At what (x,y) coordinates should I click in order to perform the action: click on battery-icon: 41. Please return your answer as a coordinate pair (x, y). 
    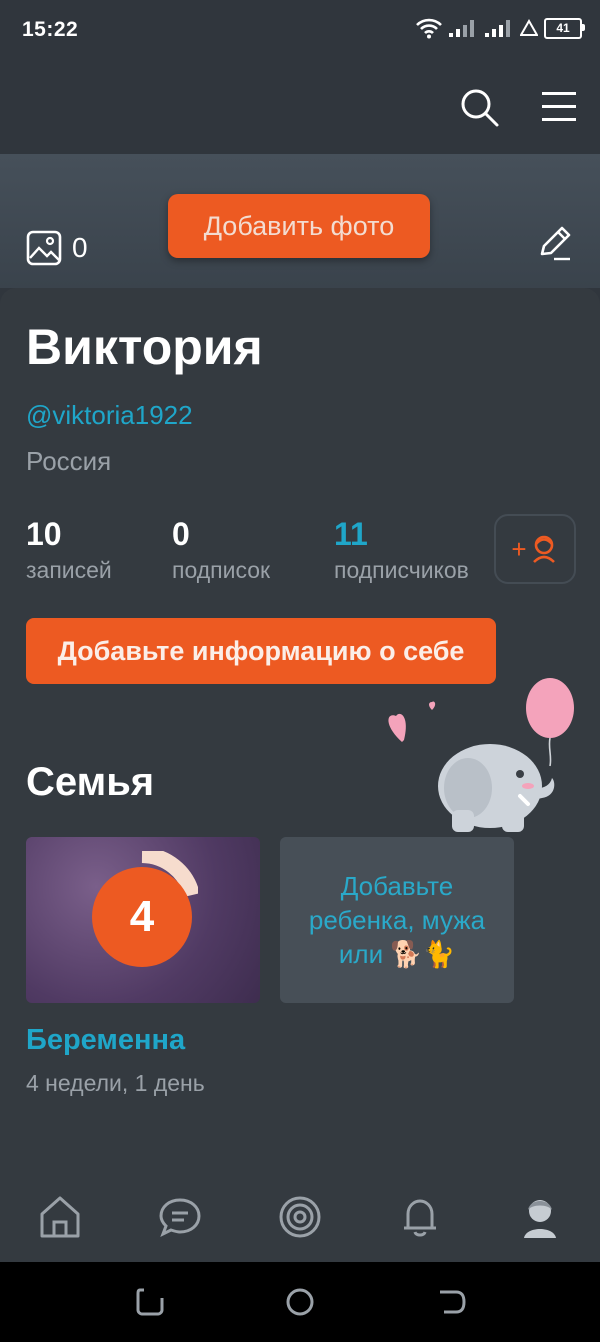
    Looking at the image, I should click on (564, 28).